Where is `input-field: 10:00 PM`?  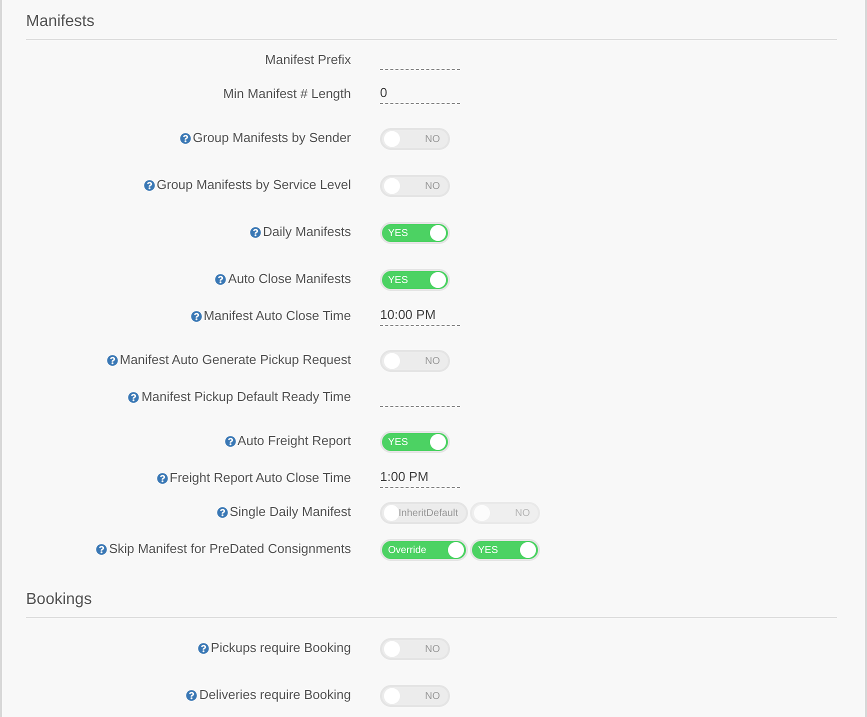
input-field: 10:00 PM is located at coordinates (420, 316).